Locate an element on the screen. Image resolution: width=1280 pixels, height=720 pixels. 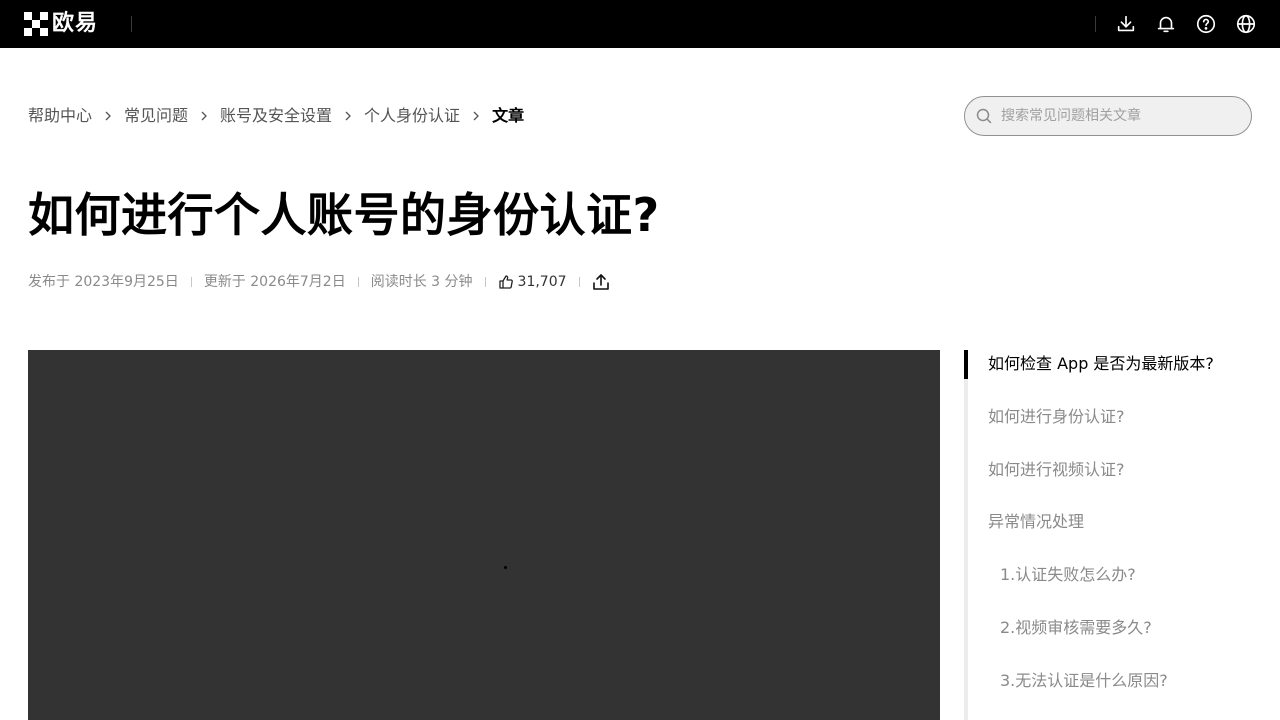
logo-text: 欧易 is located at coordinates (75, 23).